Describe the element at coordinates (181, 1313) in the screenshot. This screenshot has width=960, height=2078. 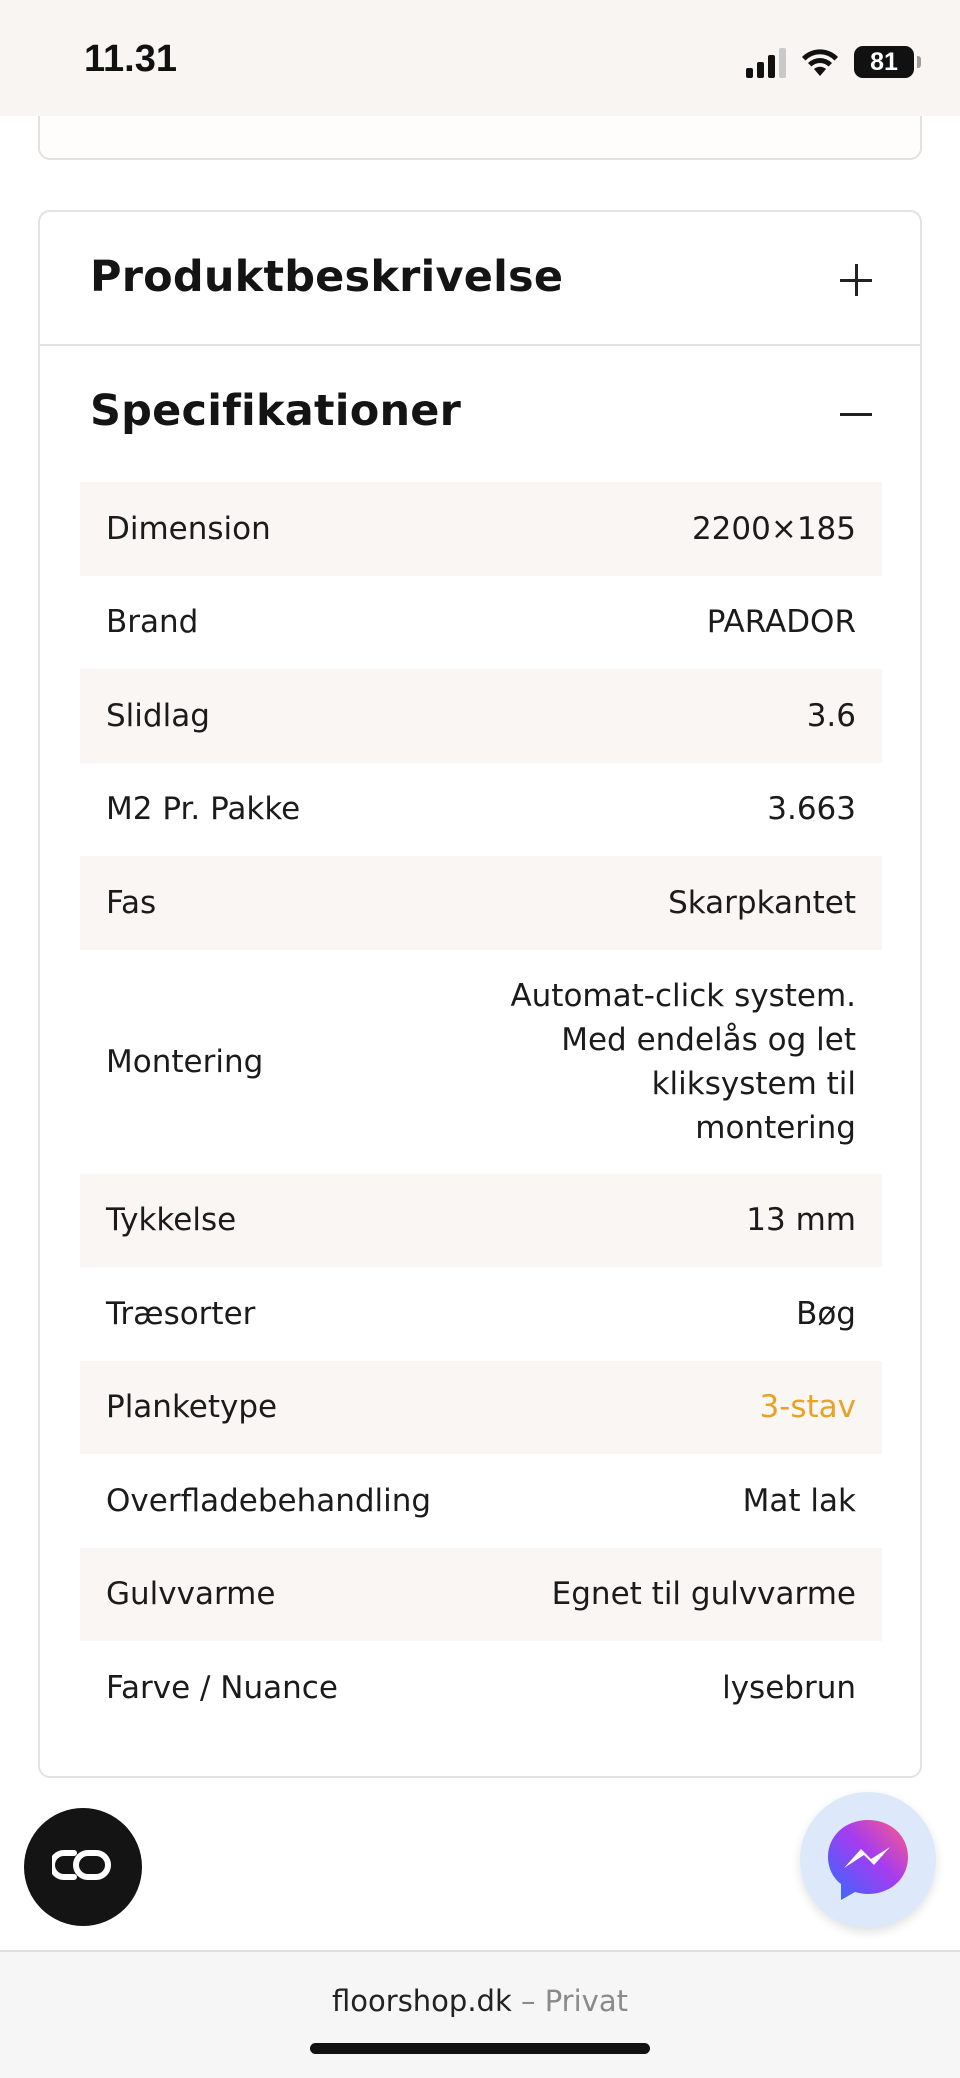
I see `spec-label: Træsorter` at that location.